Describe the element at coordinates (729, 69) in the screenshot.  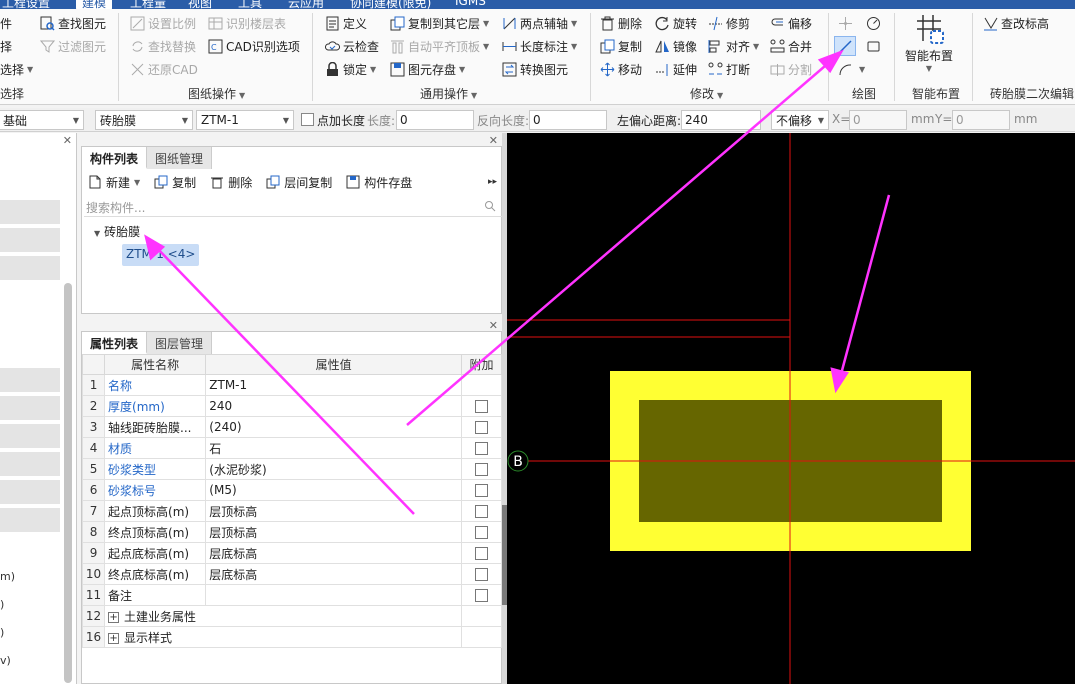
I see `break-button: 打断` at that location.